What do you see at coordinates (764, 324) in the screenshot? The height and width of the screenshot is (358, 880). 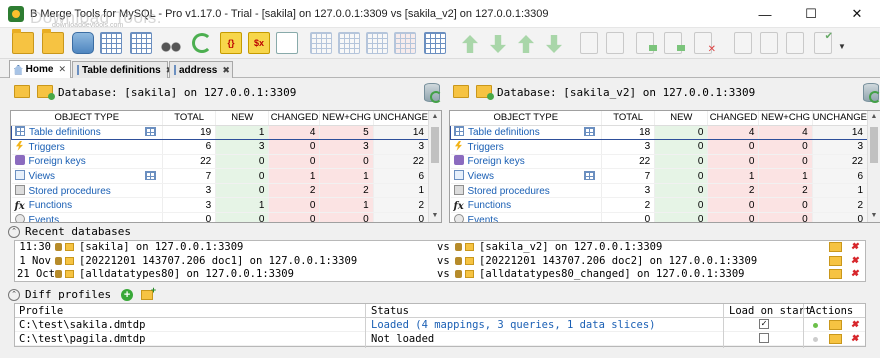 I see `load-on-start-checkbox: ✓` at bounding box center [764, 324].